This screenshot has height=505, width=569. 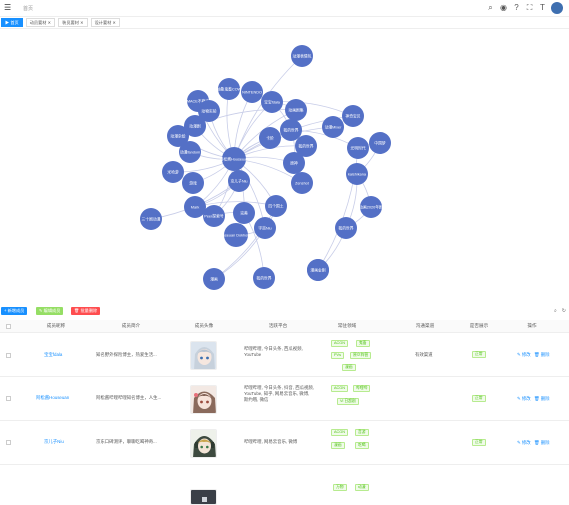 I want to click on graph-node: Peer探索号, so click(x=214, y=216).